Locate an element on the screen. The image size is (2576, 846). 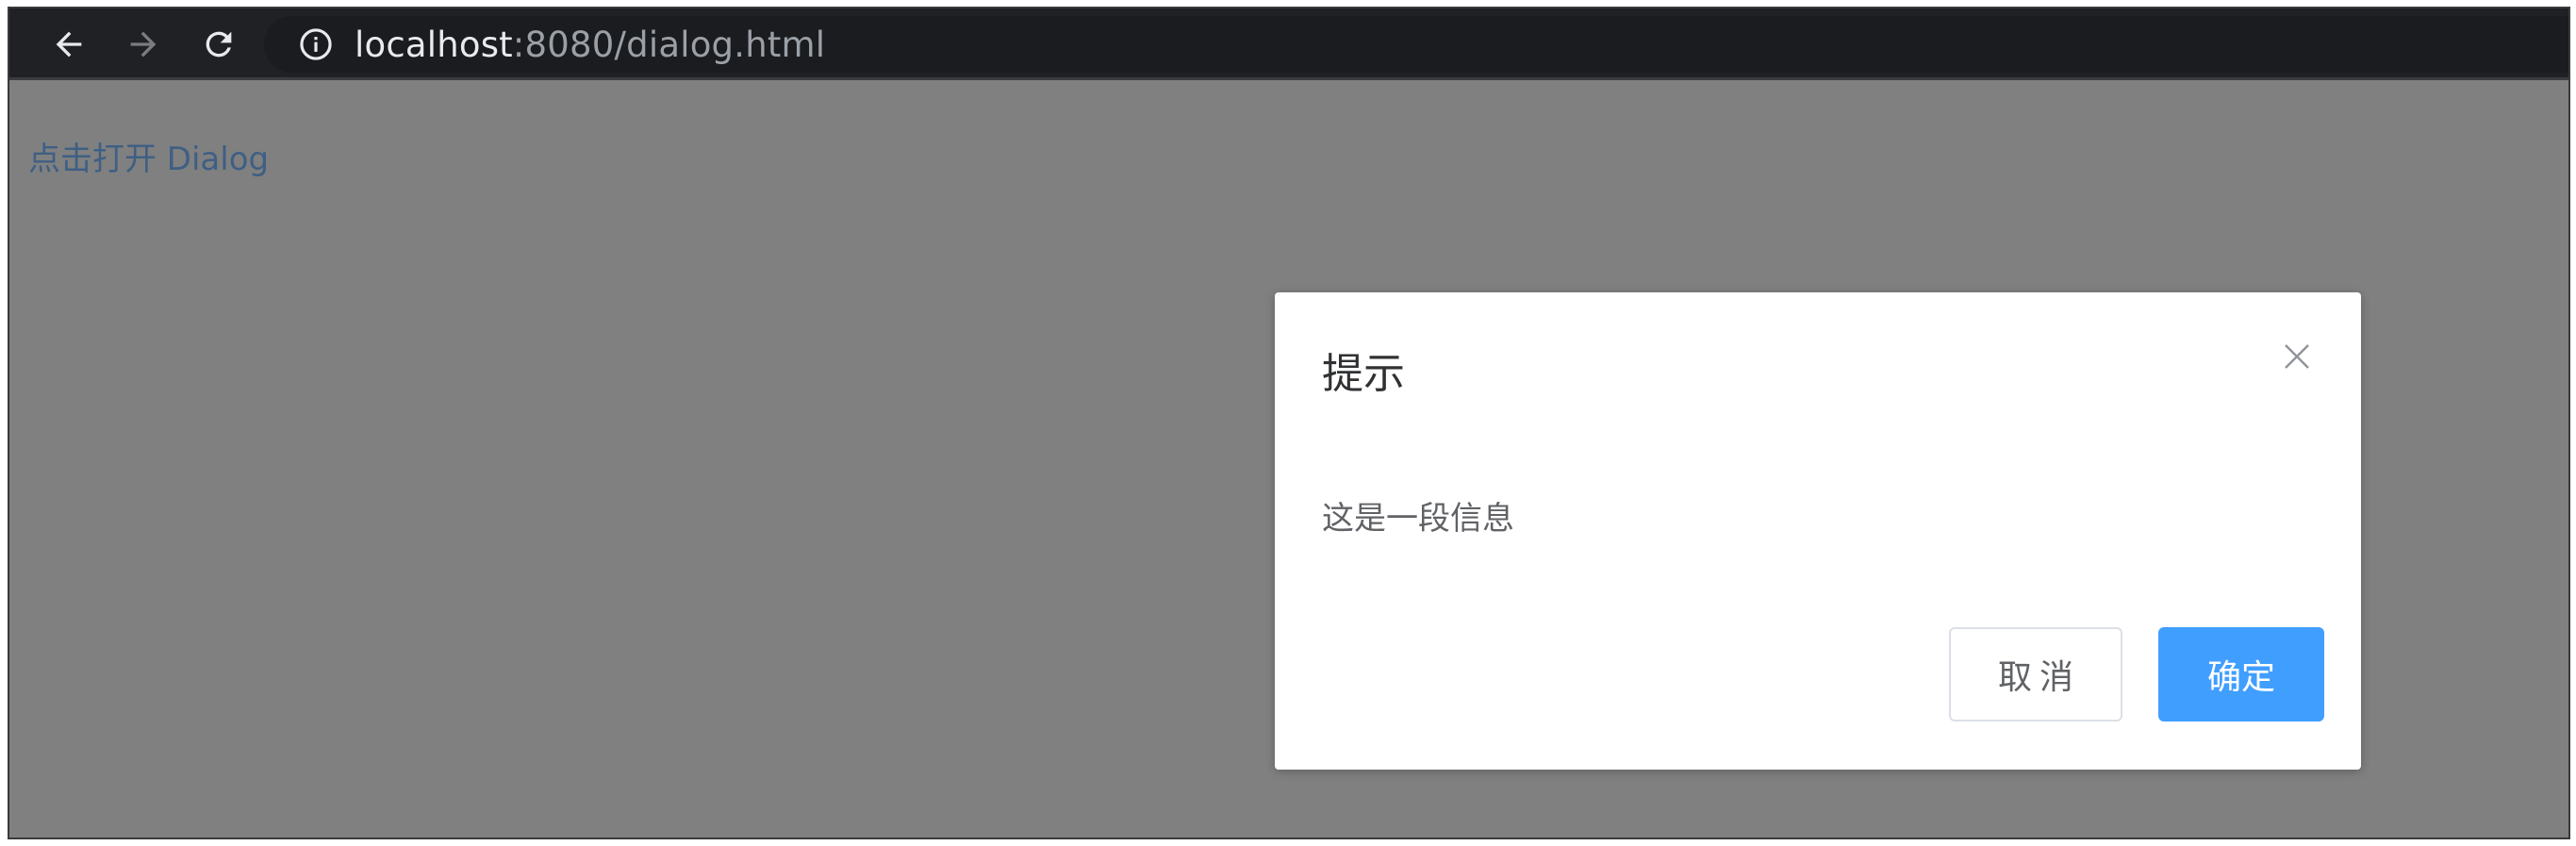
browser-toolbar: localhost:8080/dialog.html is located at coordinates (1288, 44).